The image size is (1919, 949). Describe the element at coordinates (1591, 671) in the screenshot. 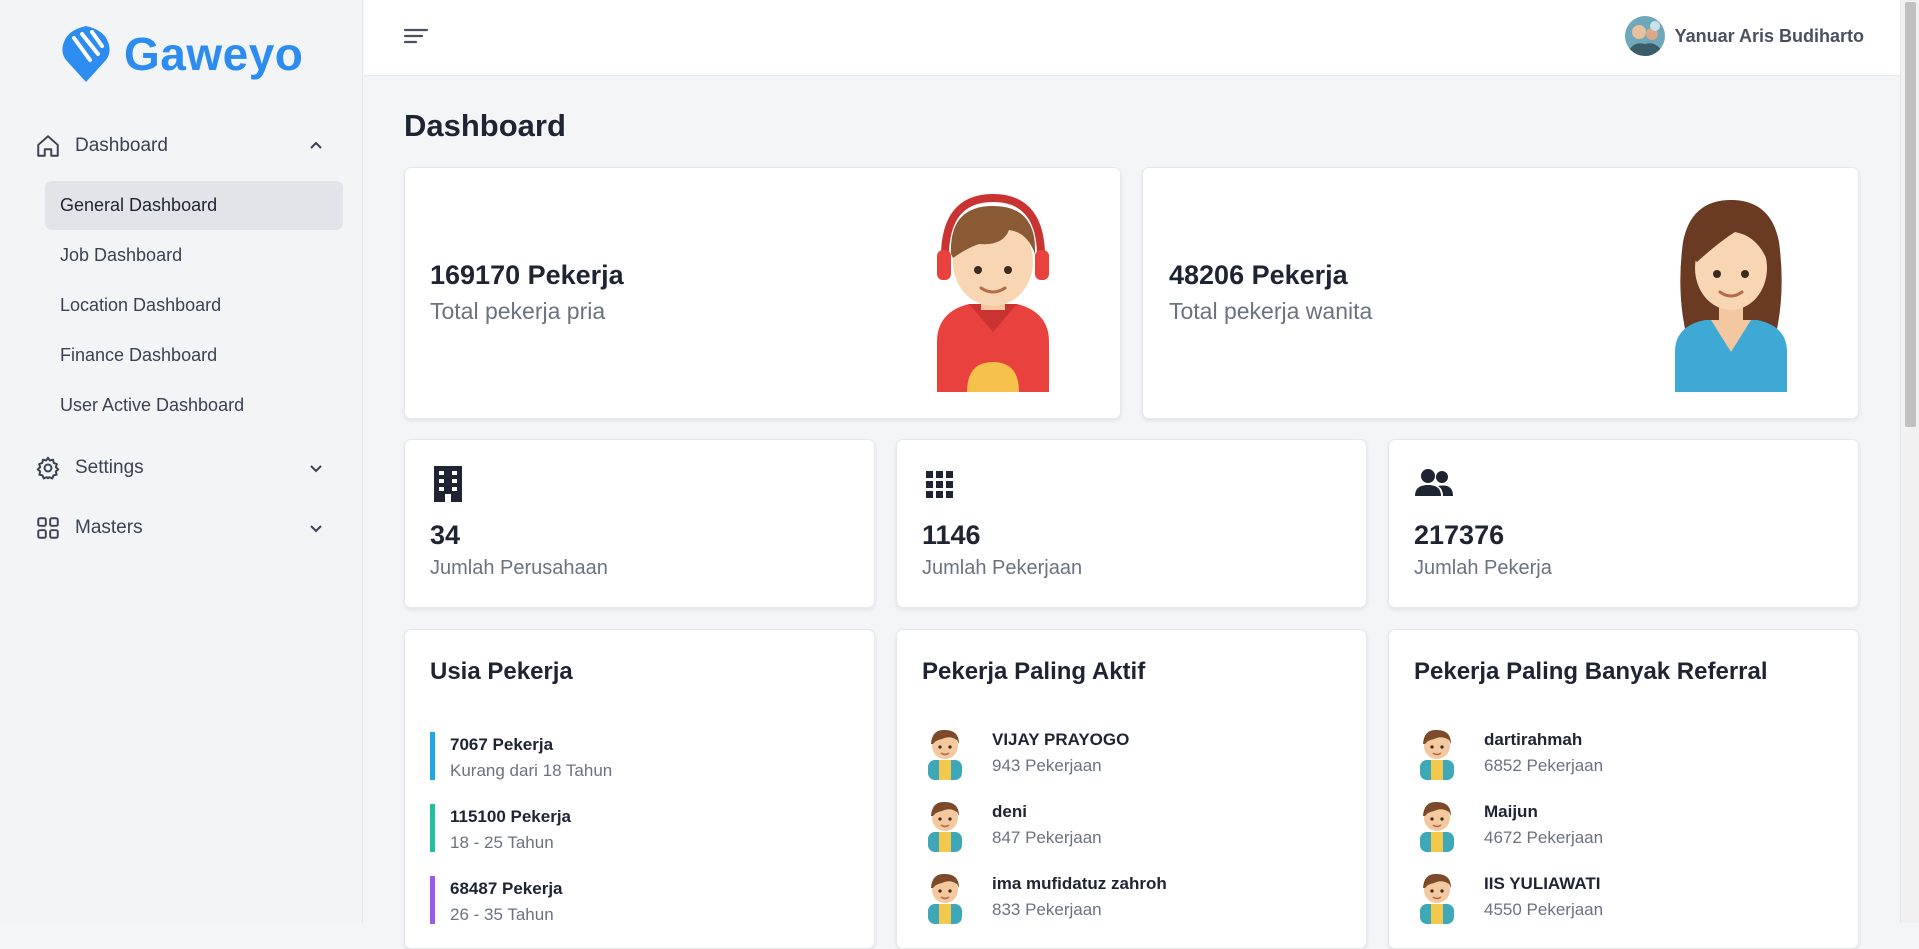

I see `panel-title: Pekerja Paling Banyak Referral` at that location.